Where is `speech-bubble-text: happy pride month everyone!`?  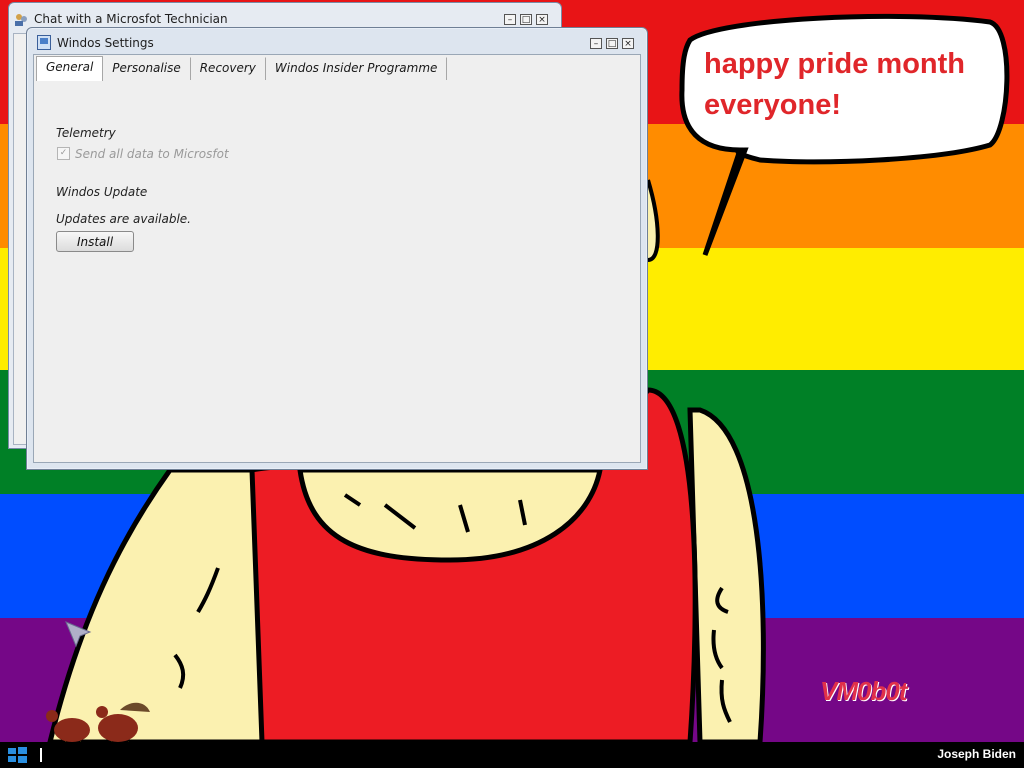
speech-bubble-text: happy pride month everyone! is located at coordinates (834, 84).